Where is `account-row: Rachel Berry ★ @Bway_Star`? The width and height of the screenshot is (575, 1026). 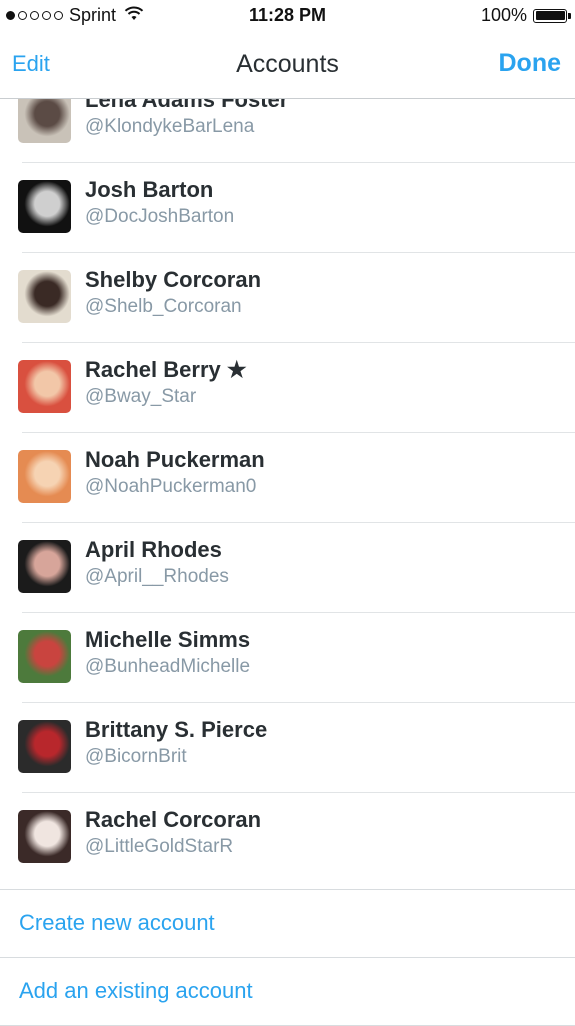 account-row: Rachel Berry ★ @Bway_Star is located at coordinates (296, 388).